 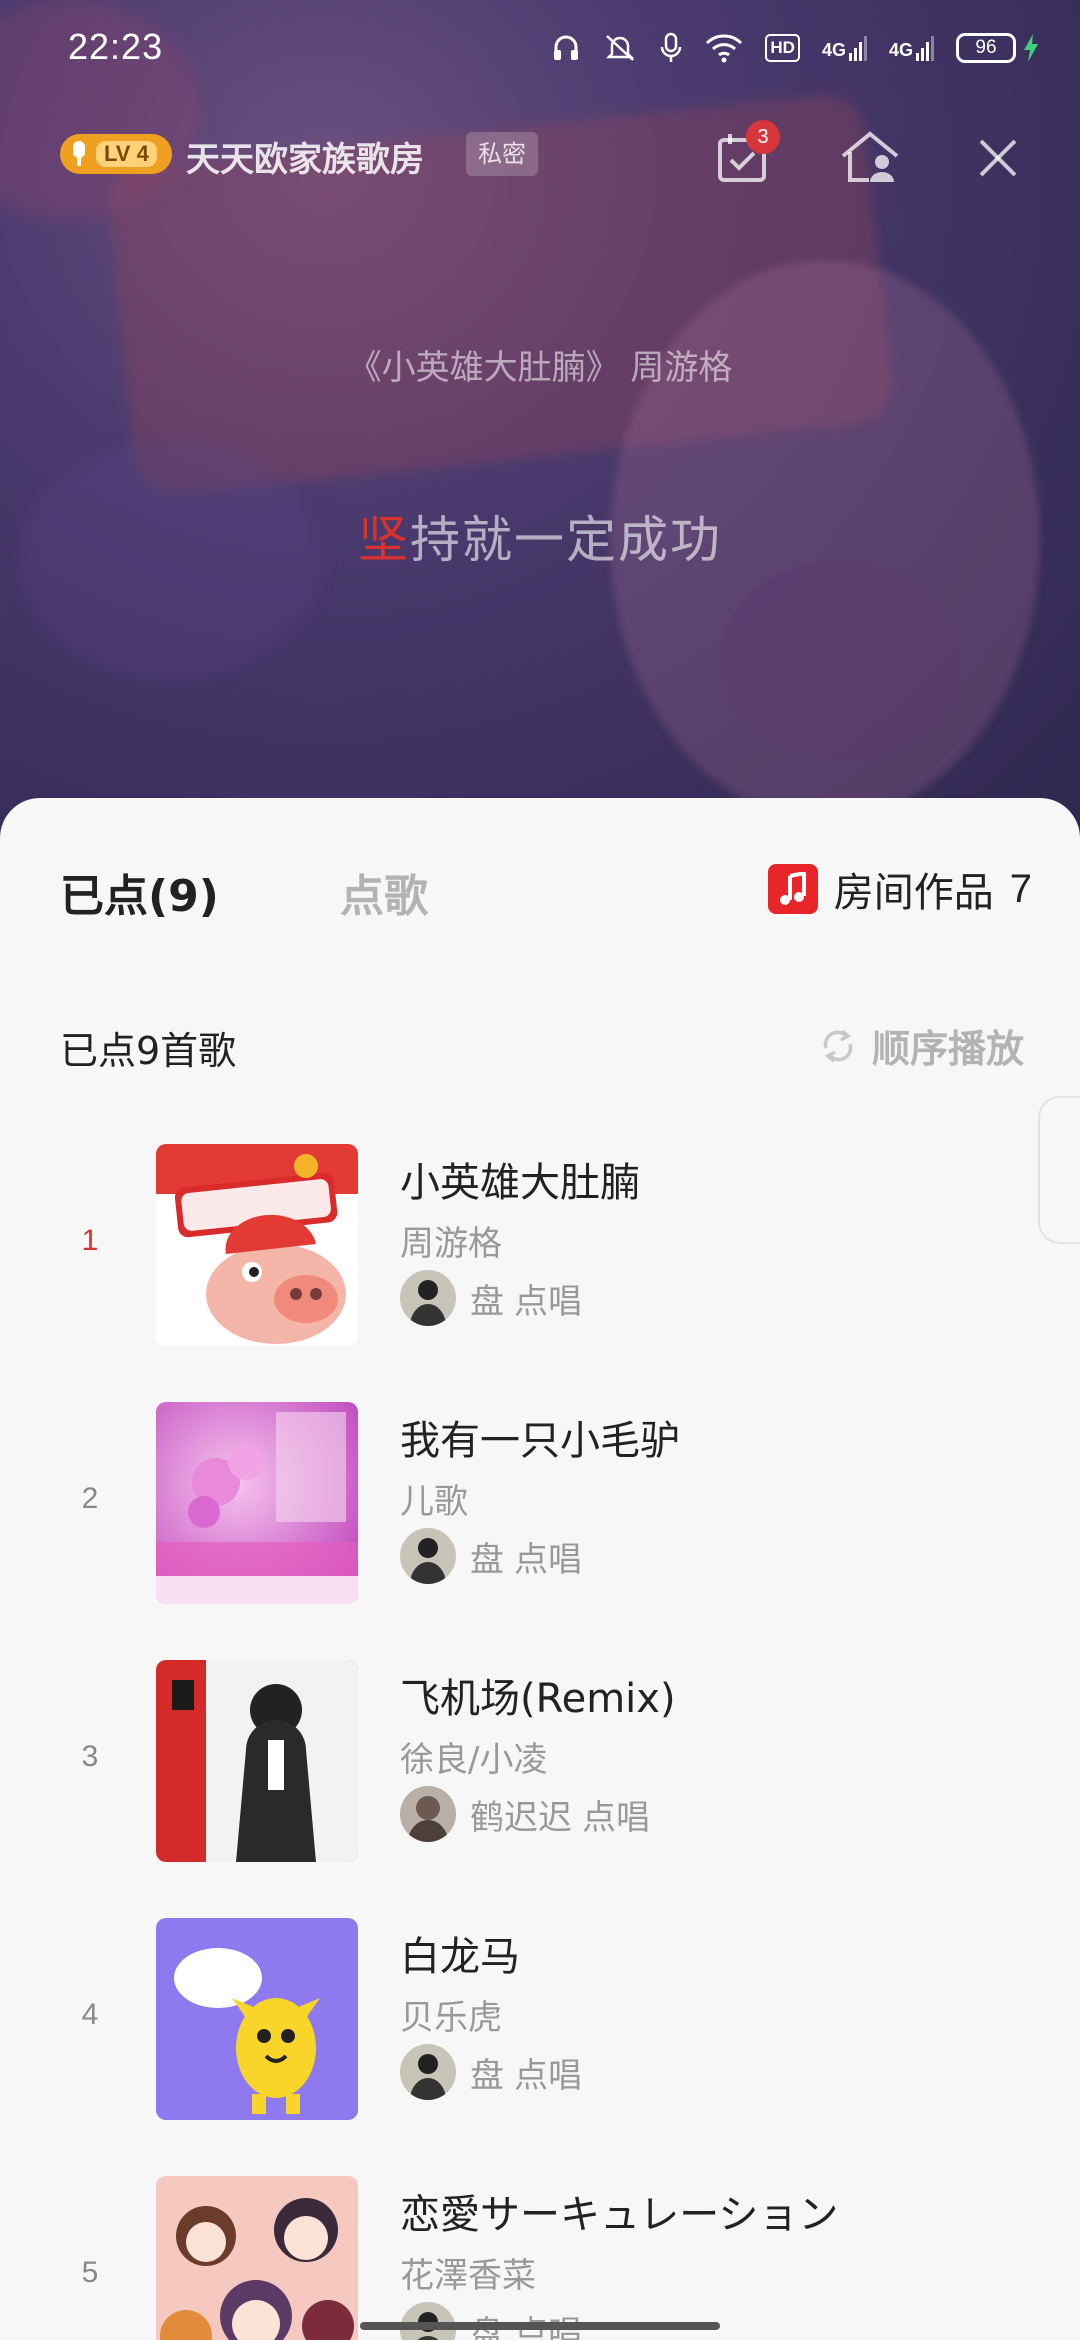 What do you see at coordinates (782, 48) in the screenshot?
I see `hd-icon: HD` at bounding box center [782, 48].